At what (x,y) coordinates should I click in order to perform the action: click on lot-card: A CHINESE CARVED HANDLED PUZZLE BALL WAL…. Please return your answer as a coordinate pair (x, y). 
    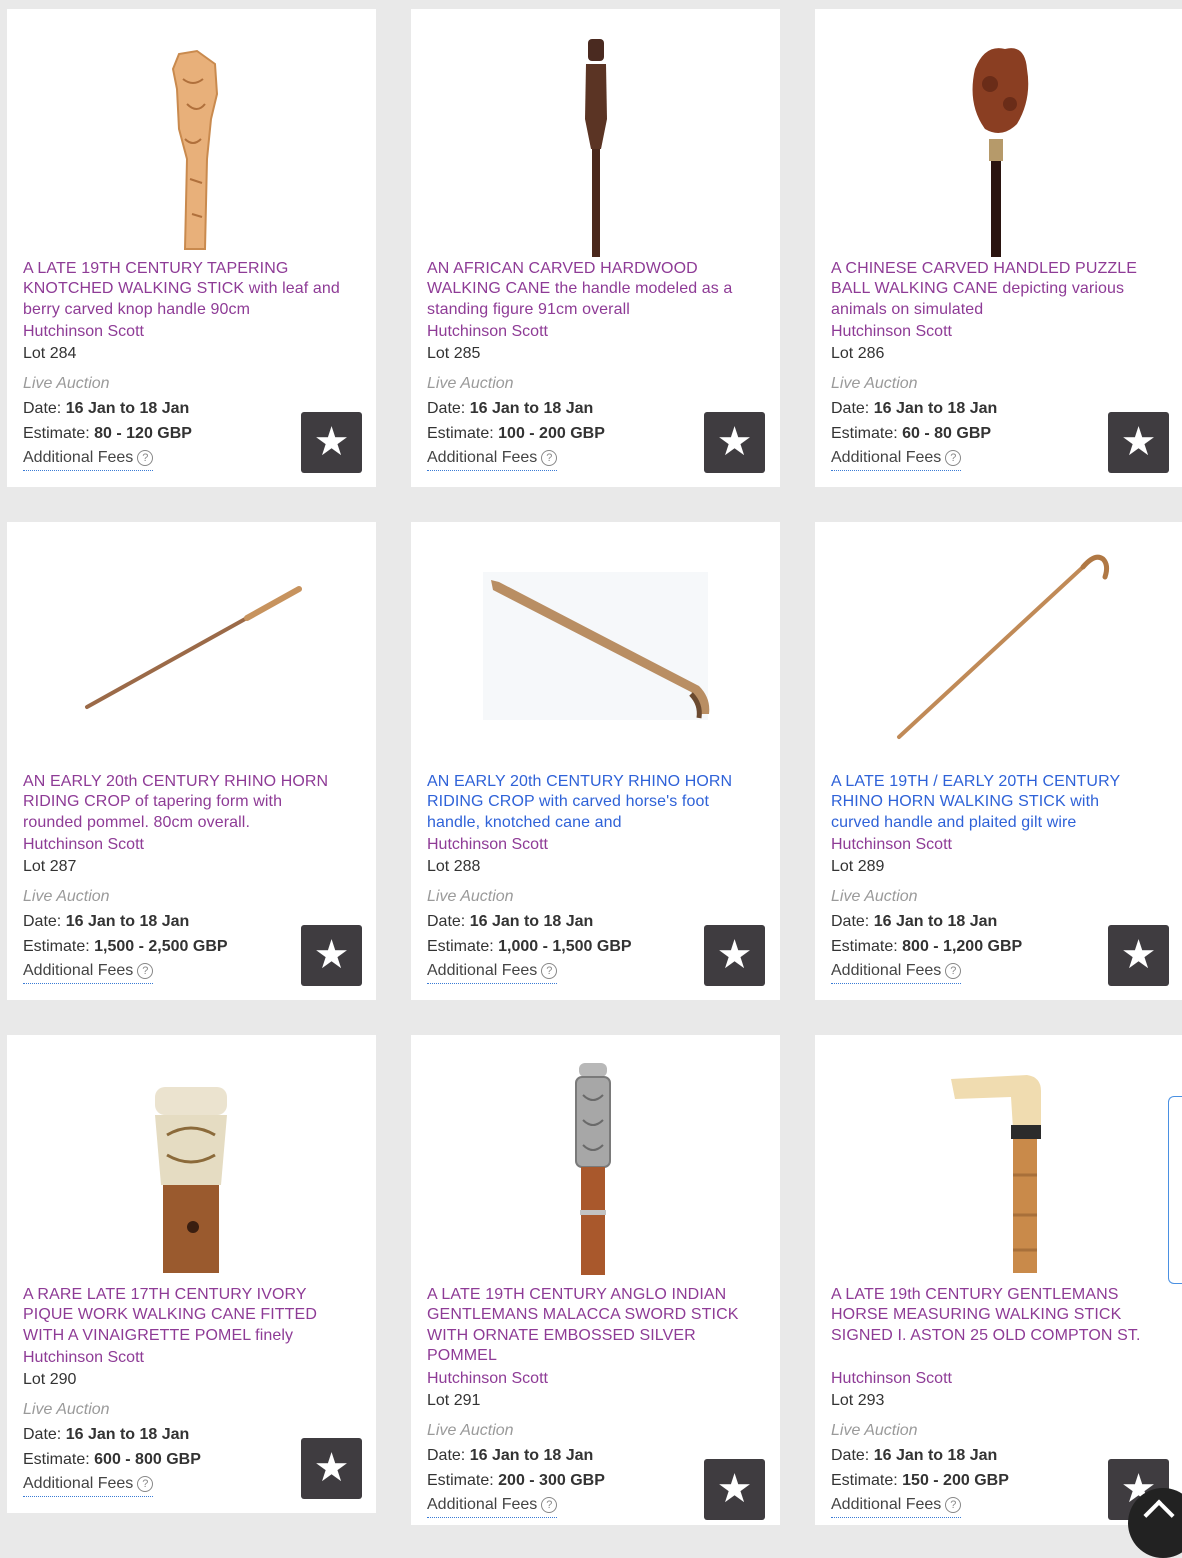
    Looking at the image, I should click on (998, 248).